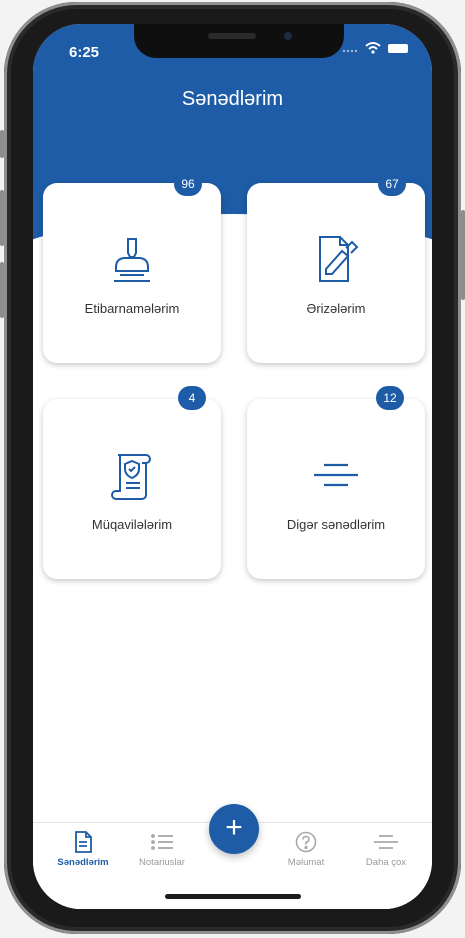 The image size is (465, 938). I want to click on card-diger-senedlerim: Digər sənədlərim, so click(336, 489).